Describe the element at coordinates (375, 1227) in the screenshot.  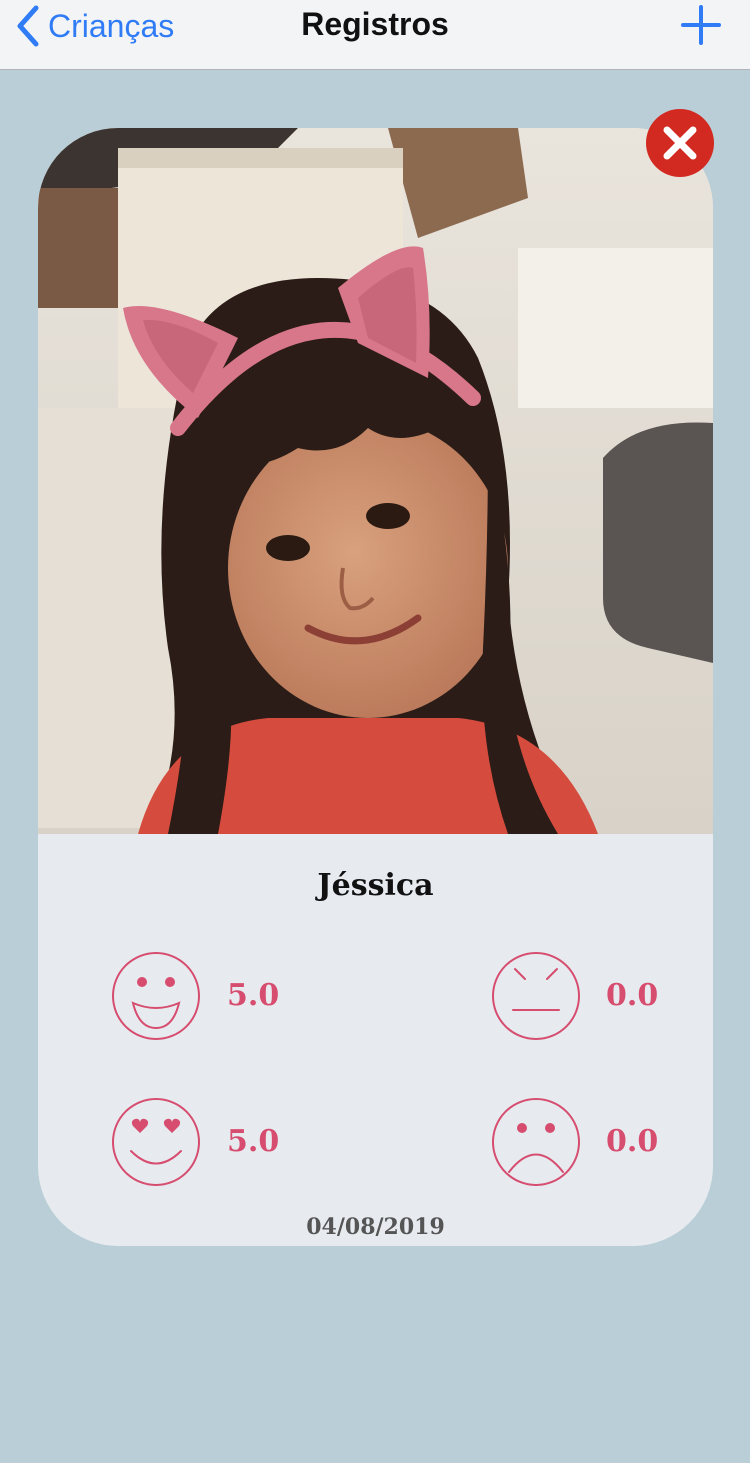
I see `record-date: 04/08/2019` at that location.